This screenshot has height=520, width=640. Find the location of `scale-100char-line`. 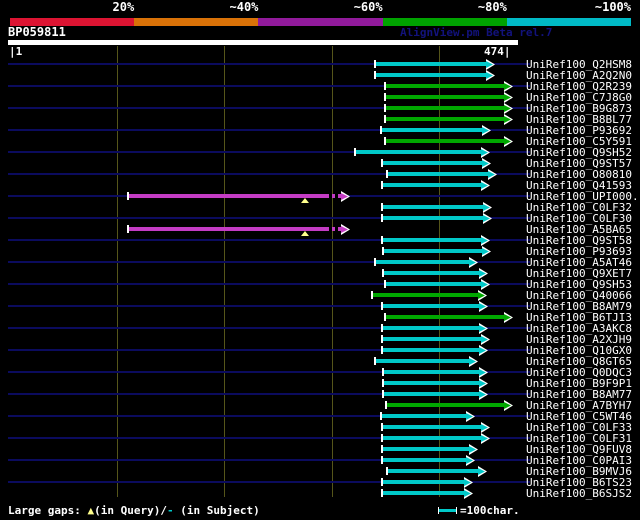

scale-100char-line is located at coordinates (447, 510).